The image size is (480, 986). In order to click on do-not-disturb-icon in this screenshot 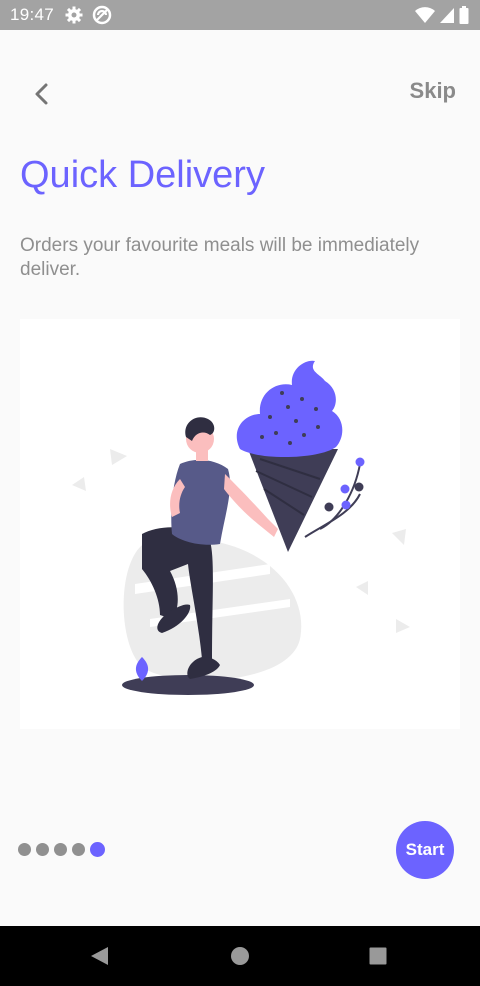, I will do `click(102, 15)`.